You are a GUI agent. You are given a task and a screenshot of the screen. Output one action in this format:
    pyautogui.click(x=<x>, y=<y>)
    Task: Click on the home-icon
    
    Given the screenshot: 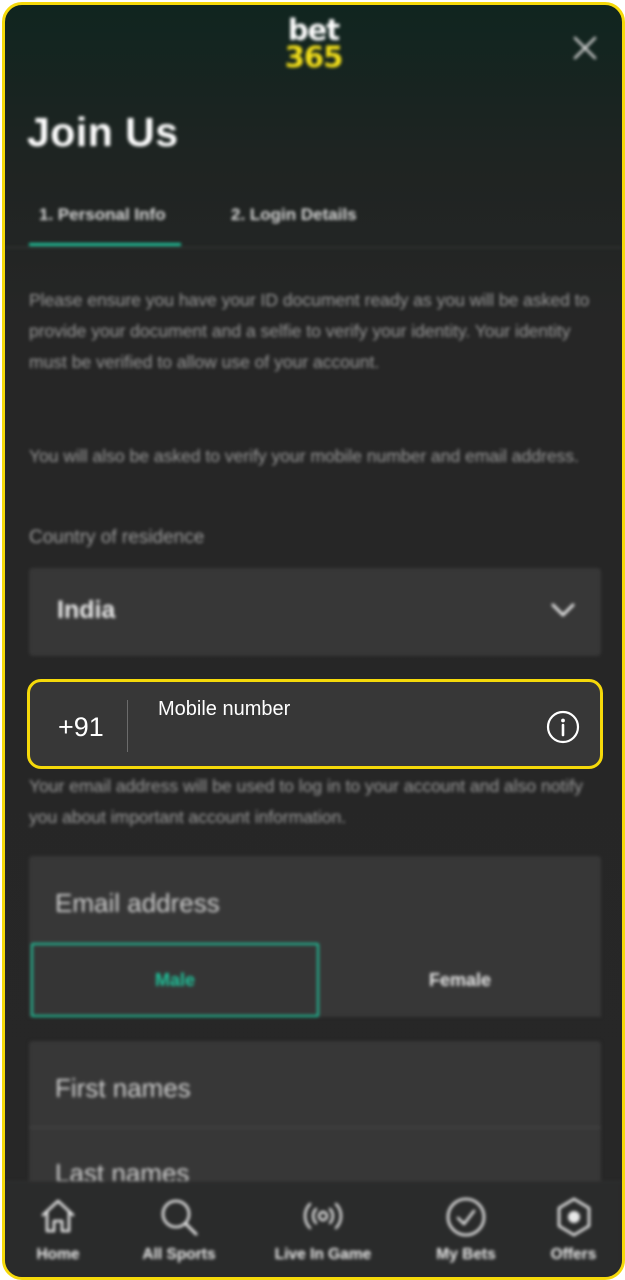 What is the action you would take?
    pyautogui.click(x=58, y=1216)
    